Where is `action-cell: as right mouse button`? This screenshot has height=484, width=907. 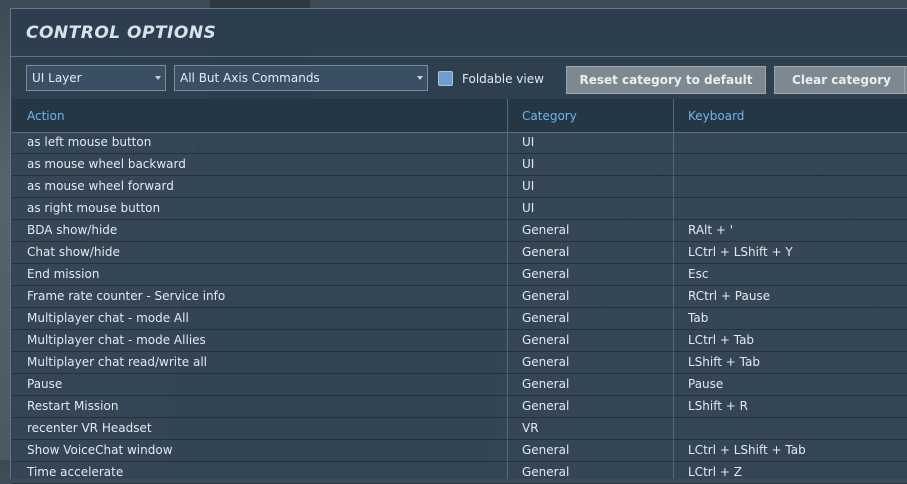 action-cell: as right mouse button is located at coordinates (94, 208).